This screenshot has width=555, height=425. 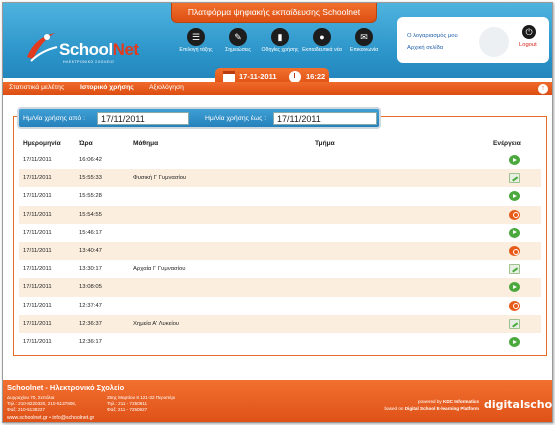 What do you see at coordinates (280, 323) in the screenshot?
I see `table-row: 17/11/2011 12:36:37 Χημεία Α' Λυκείου` at bounding box center [280, 323].